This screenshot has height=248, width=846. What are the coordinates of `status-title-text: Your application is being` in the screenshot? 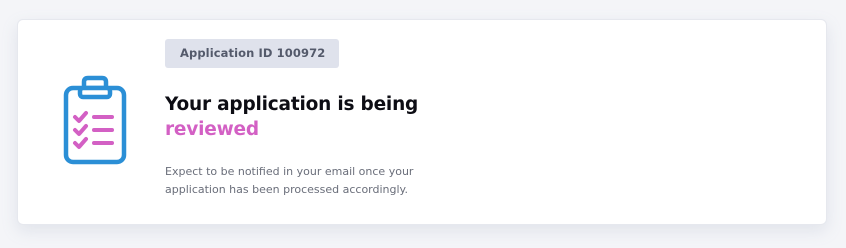 It's located at (292, 104).